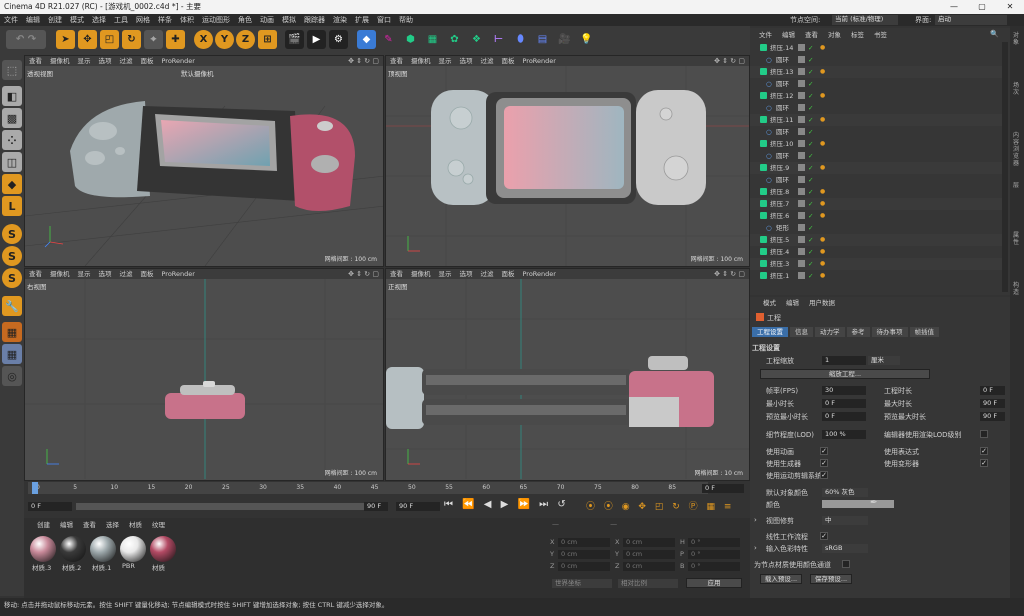  I want to click on max-time-field: 90 F, so click(992, 403).